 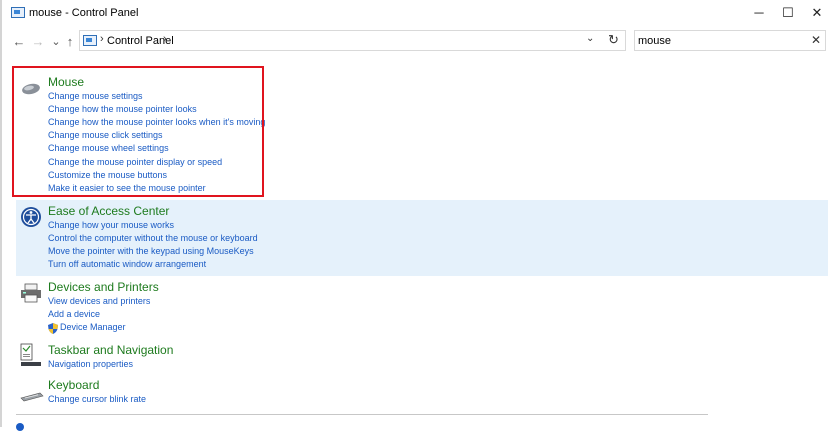 I want to click on link-navigation-properties: Navigation properties, so click(x=90, y=364).